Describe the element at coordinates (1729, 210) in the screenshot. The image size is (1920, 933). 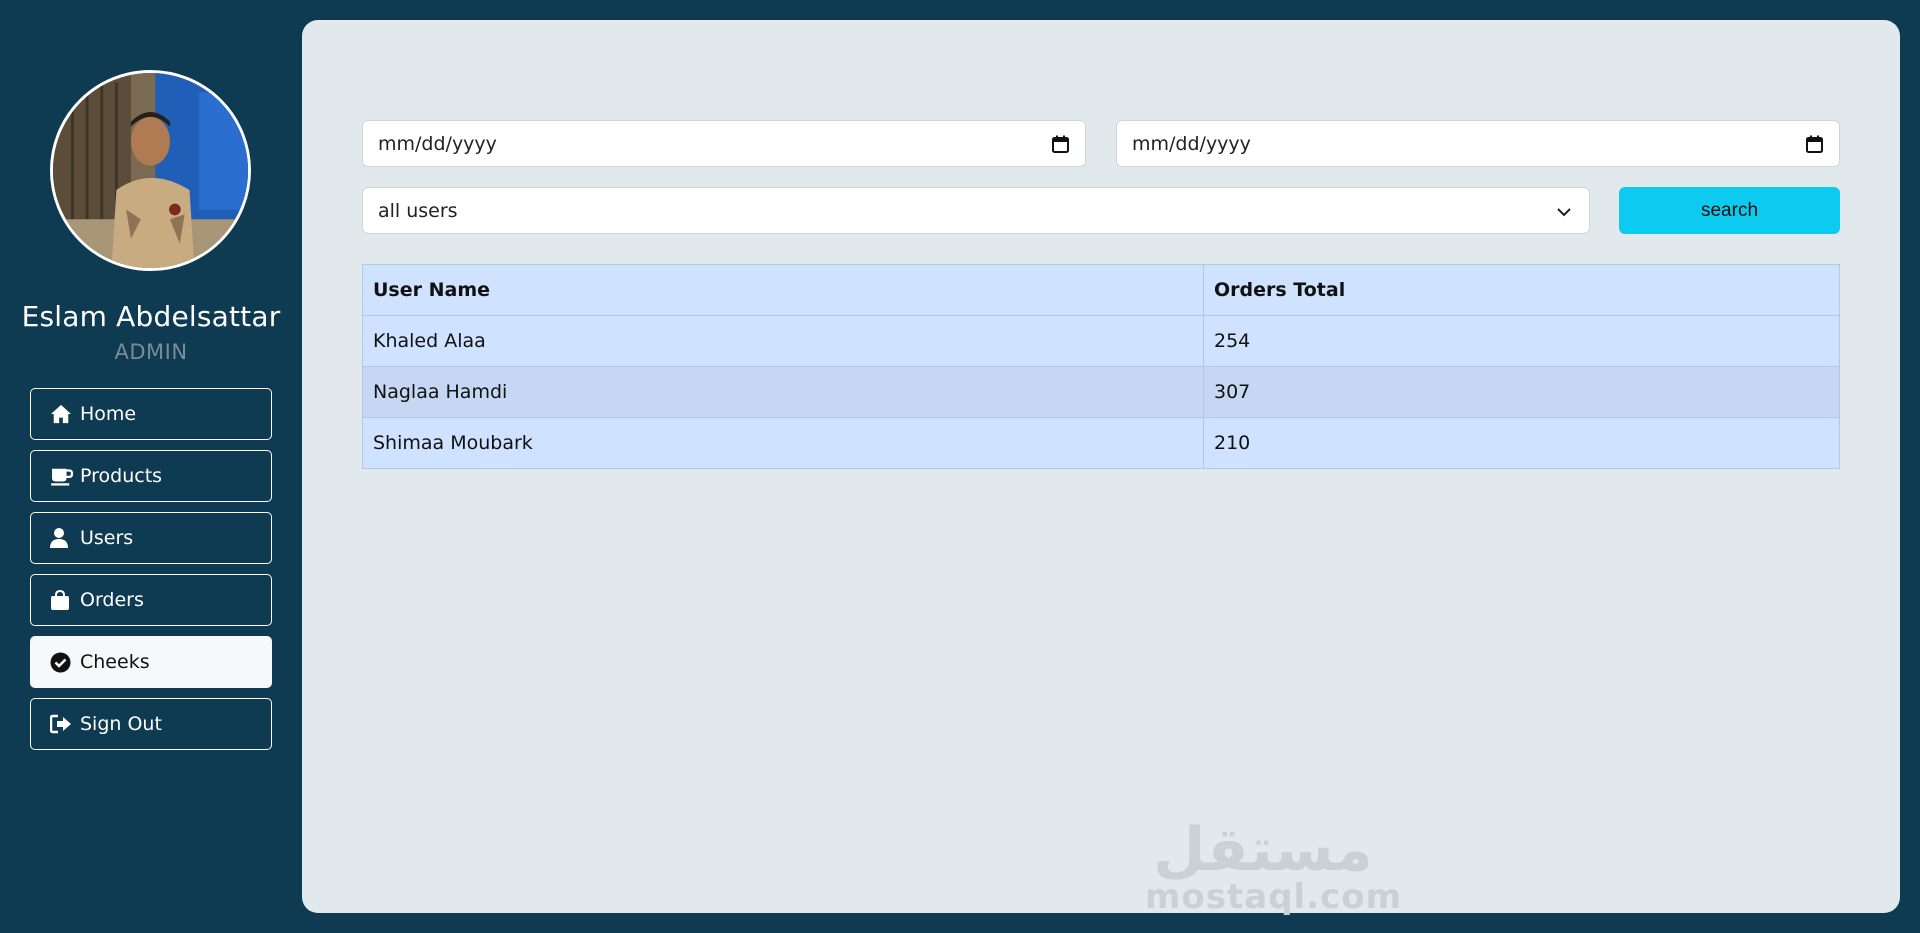
I see `search-button: search` at that location.